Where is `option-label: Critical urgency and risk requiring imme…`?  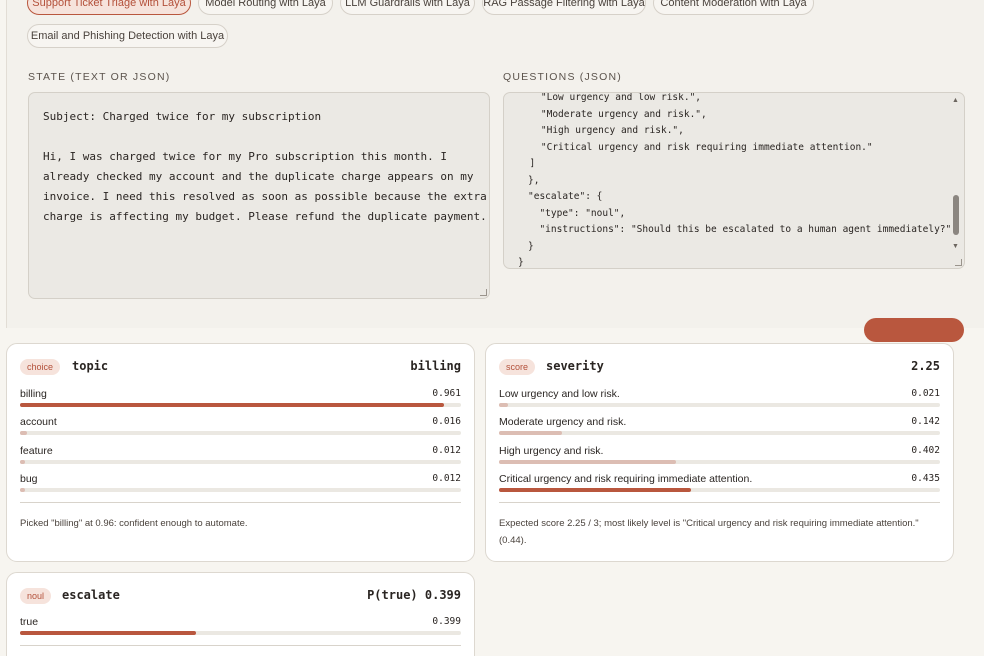 option-label: Critical urgency and risk requiring imme… is located at coordinates (626, 479).